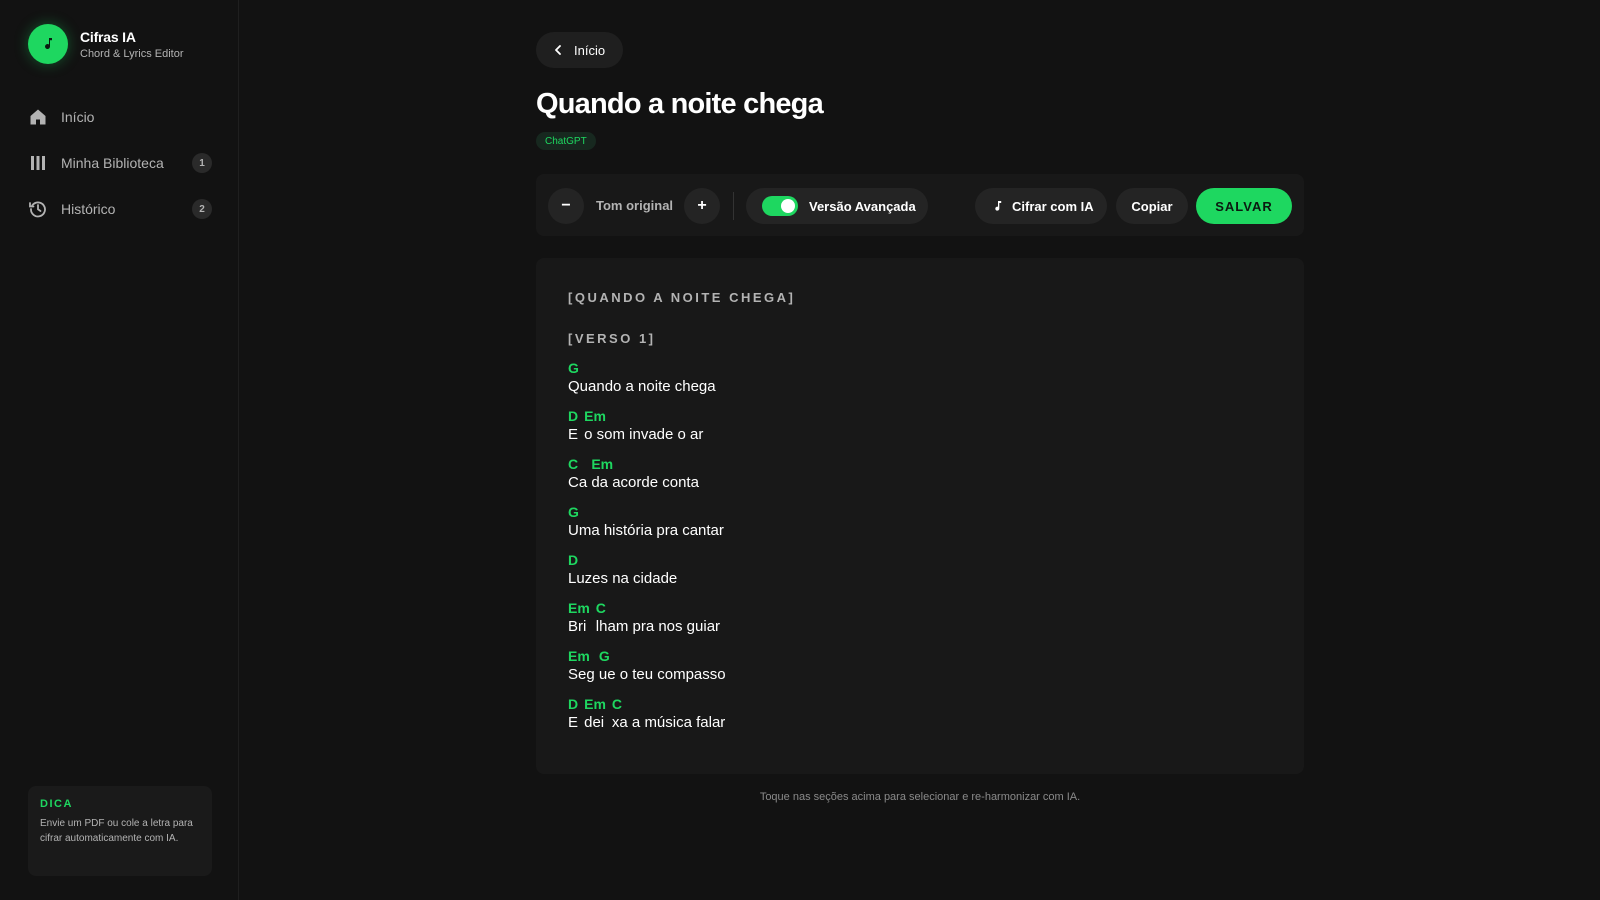 This screenshot has height=900, width=1600. I want to click on cifrar-label: Cifrar com IA, so click(1053, 206).